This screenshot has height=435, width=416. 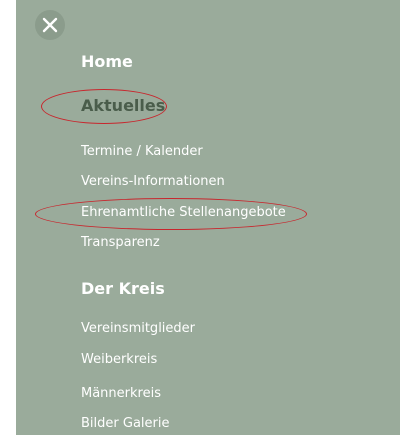 I want to click on close-button, so click(x=50, y=25).